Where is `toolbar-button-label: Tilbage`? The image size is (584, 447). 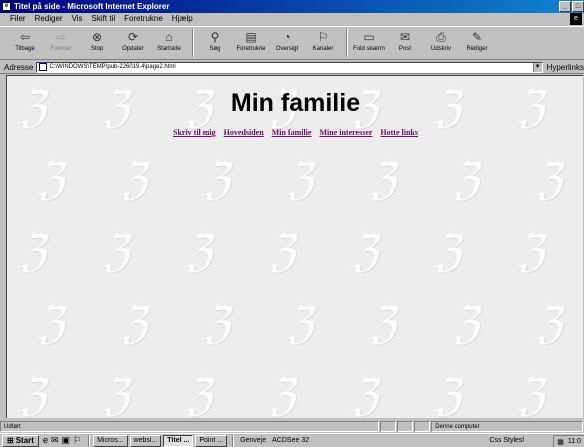 toolbar-button-label: Tilbage is located at coordinates (25, 49).